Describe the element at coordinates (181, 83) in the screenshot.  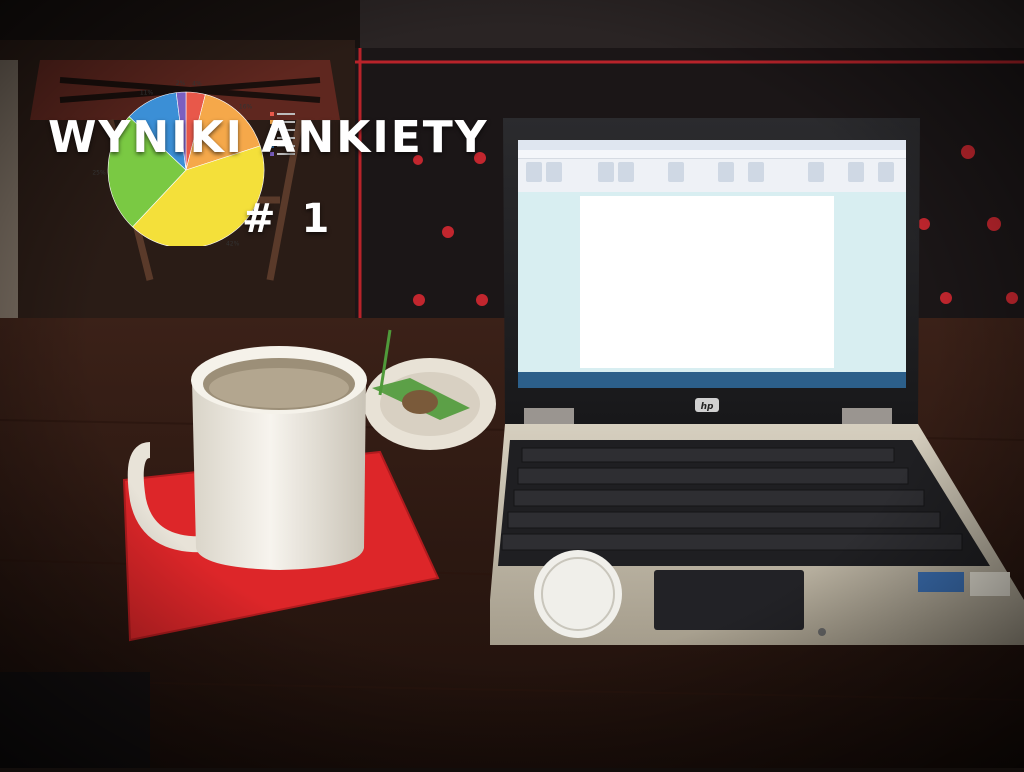
I see `pie-label-5: 2%` at that location.